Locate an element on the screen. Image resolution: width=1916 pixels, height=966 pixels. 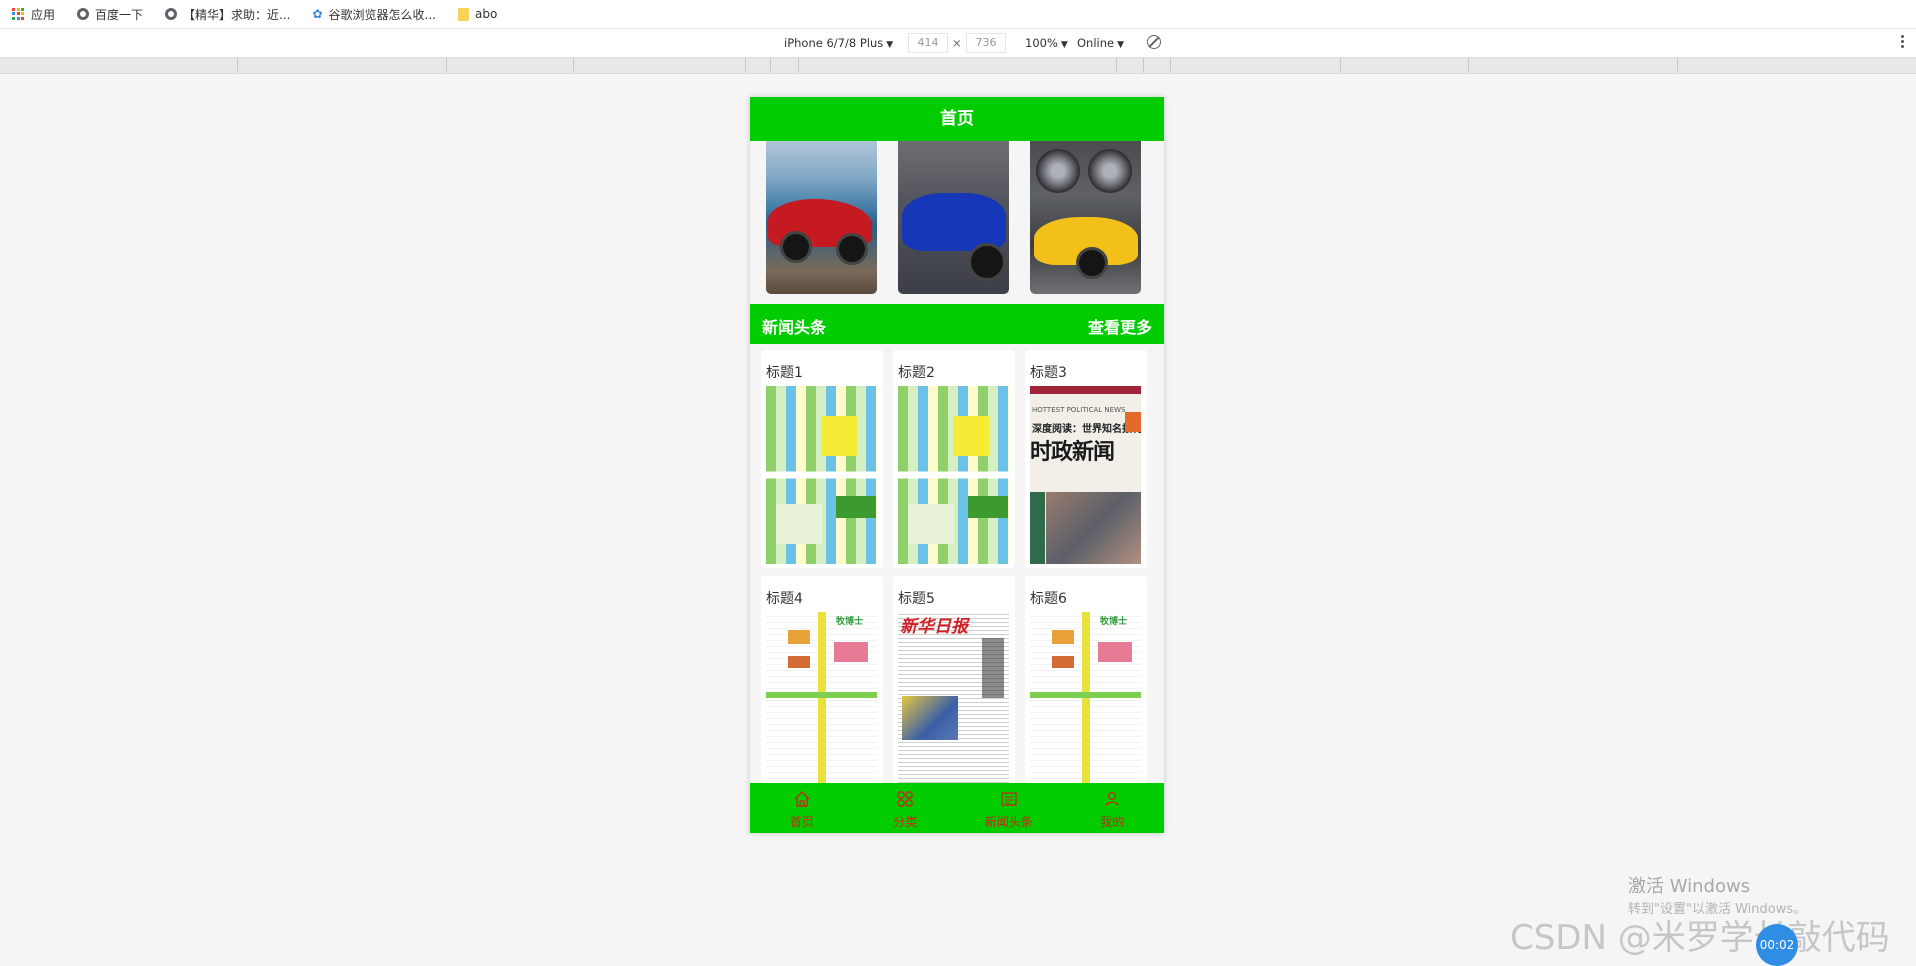
news-card: 标题4 牧博士 is located at coordinates (822, 685).